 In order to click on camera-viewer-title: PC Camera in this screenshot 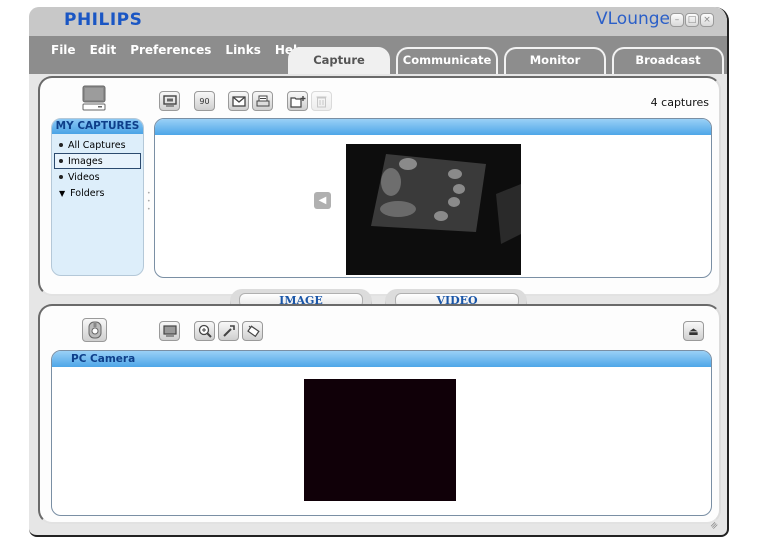, I will do `click(381, 359)`.